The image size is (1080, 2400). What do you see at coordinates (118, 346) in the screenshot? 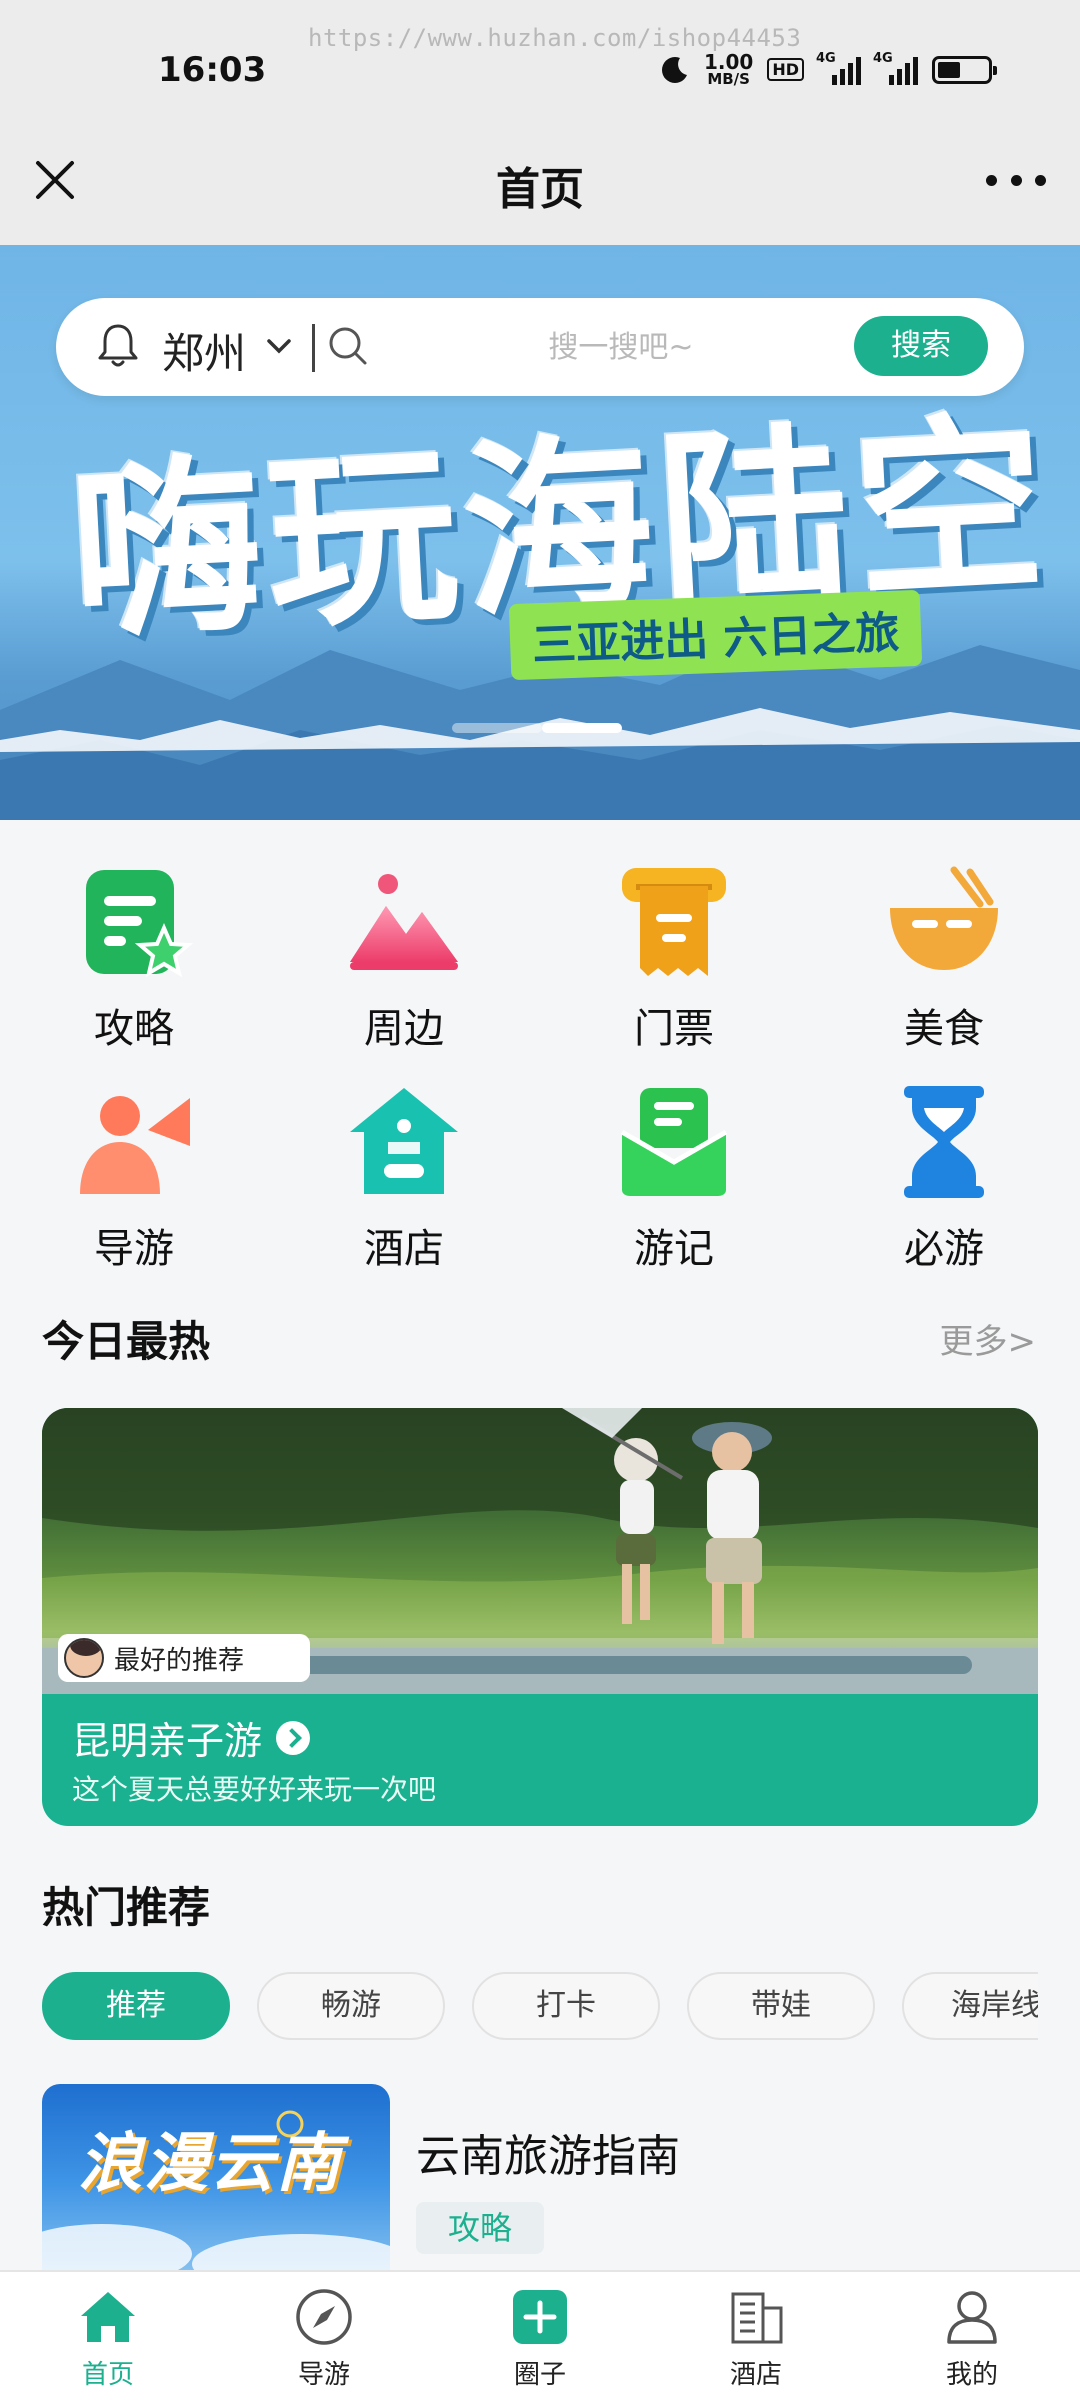
I see `bell-icon` at bounding box center [118, 346].